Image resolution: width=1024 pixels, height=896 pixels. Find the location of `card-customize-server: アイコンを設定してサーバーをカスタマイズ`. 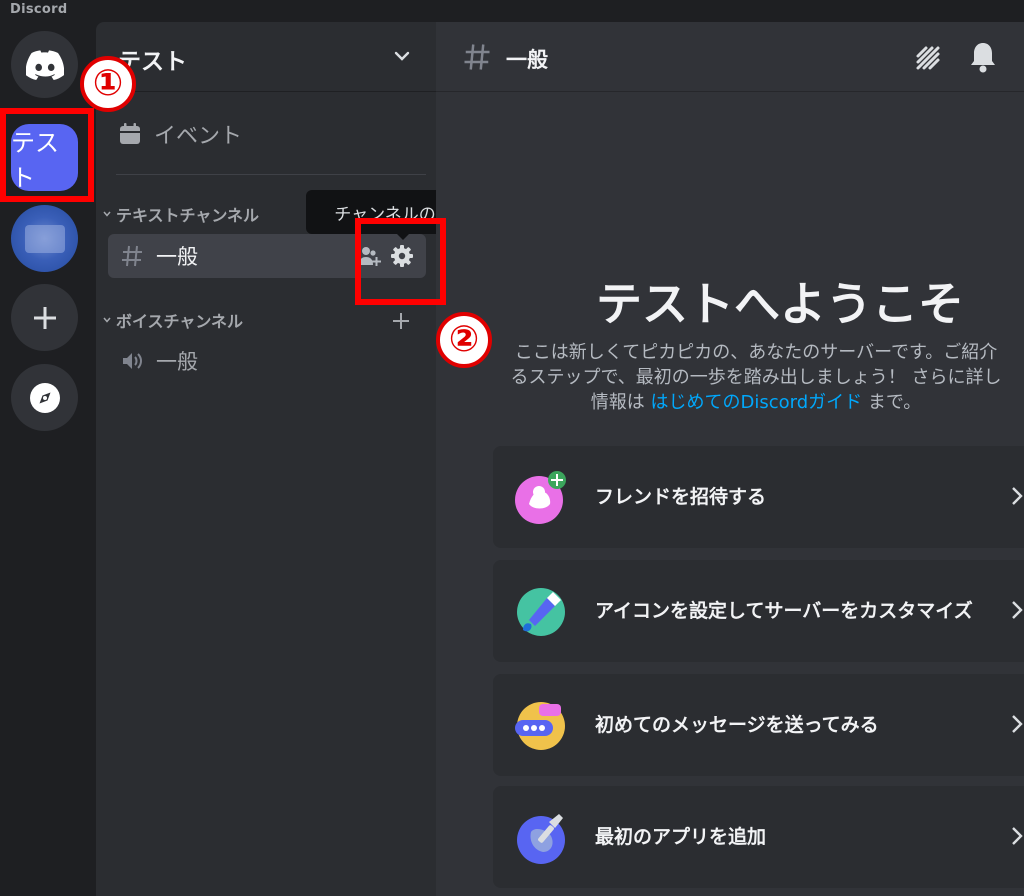

card-customize-server: アイコンを設定してサーバーをカスタマイズ is located at coordinates (758, 611).